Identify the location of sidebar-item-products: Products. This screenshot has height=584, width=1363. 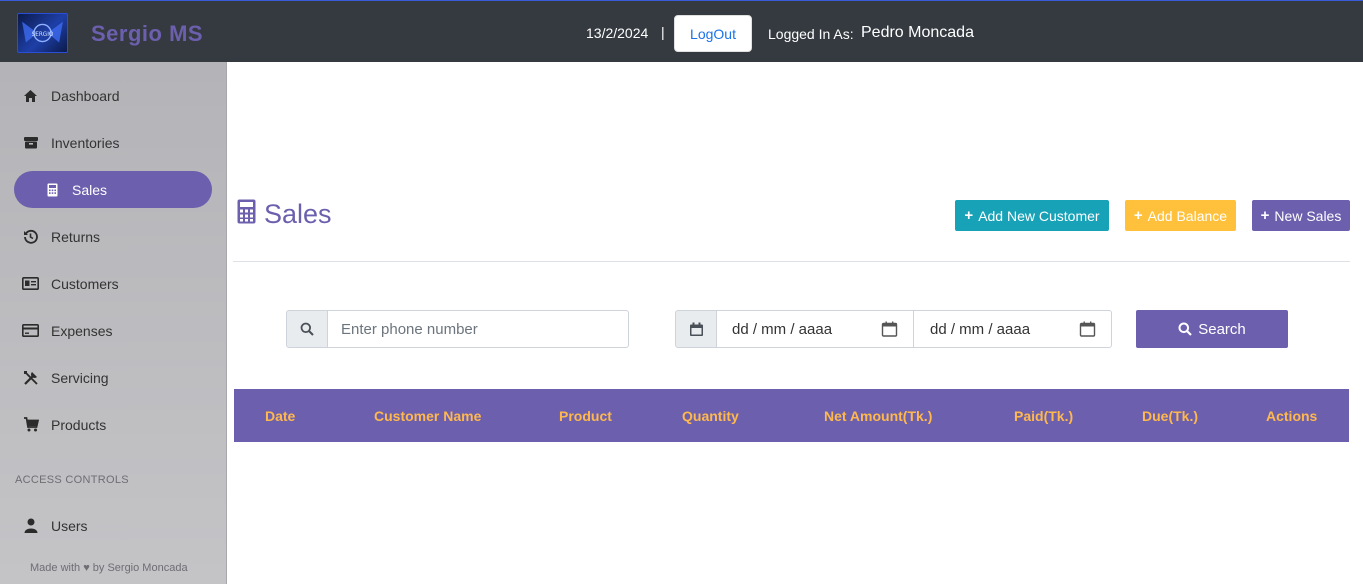
(113, 424).